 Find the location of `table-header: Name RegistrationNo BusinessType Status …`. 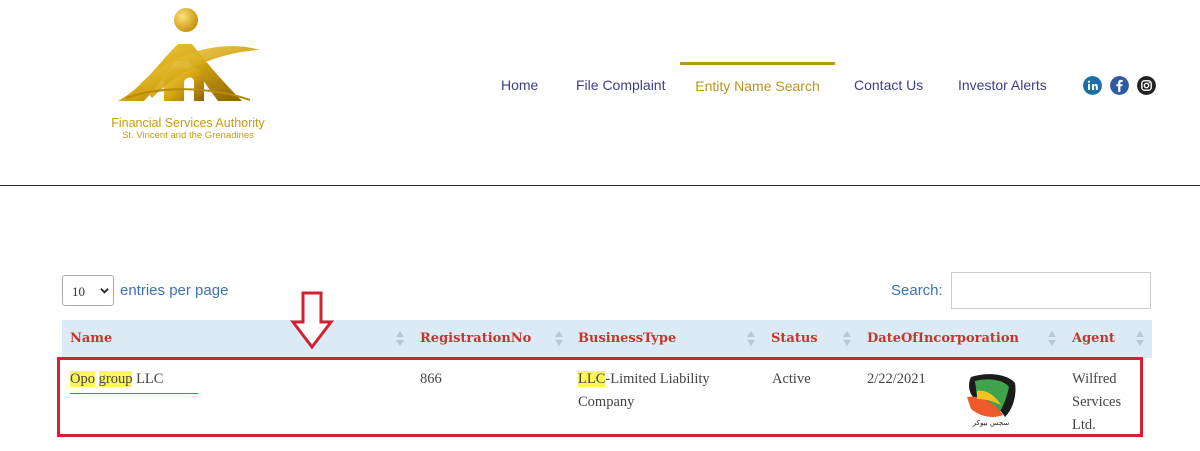

table-header: Name RegistrationNo BusinessType Status … is located at coordinates (607, 339).